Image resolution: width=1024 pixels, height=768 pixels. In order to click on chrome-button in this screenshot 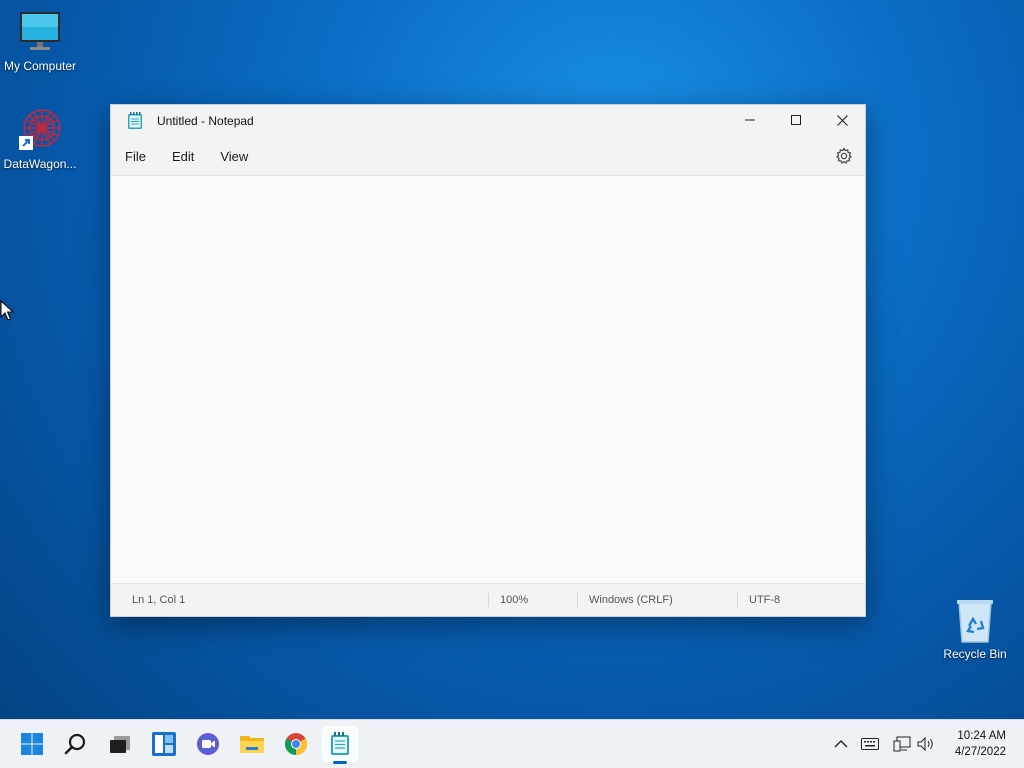, I will do `click(296, 744)`.